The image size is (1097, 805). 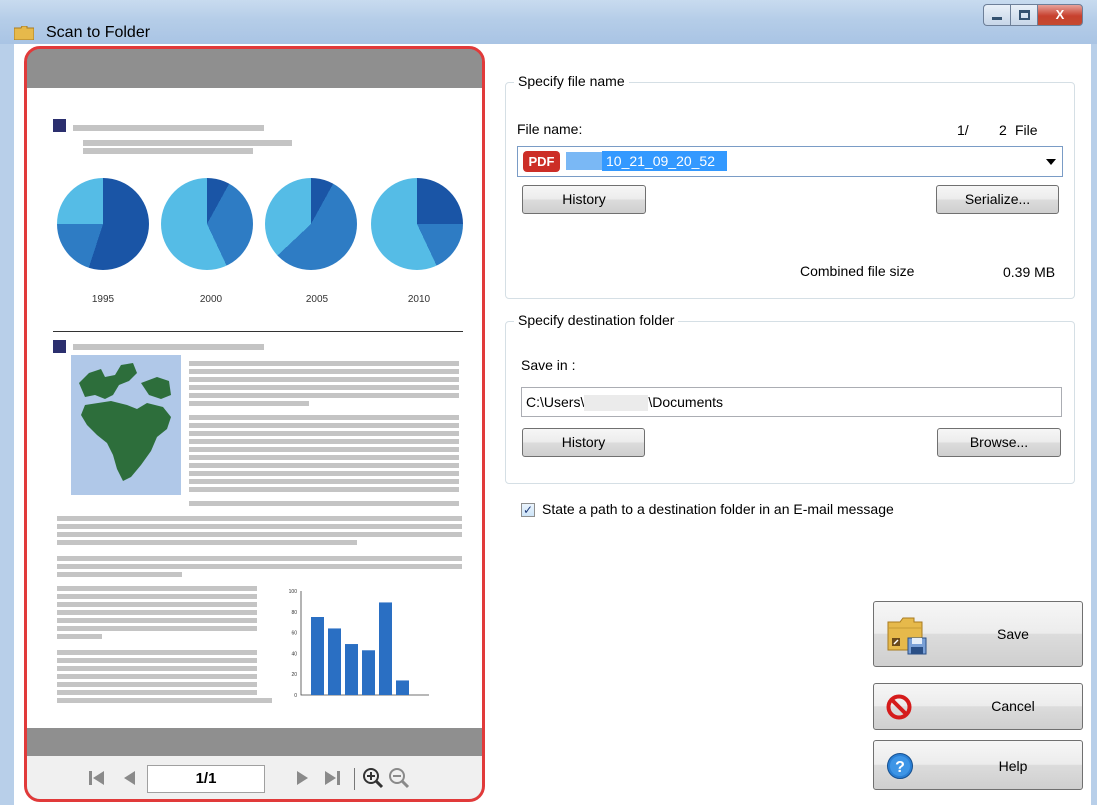 I want to click on page-divider, so click(x=258, y=331).